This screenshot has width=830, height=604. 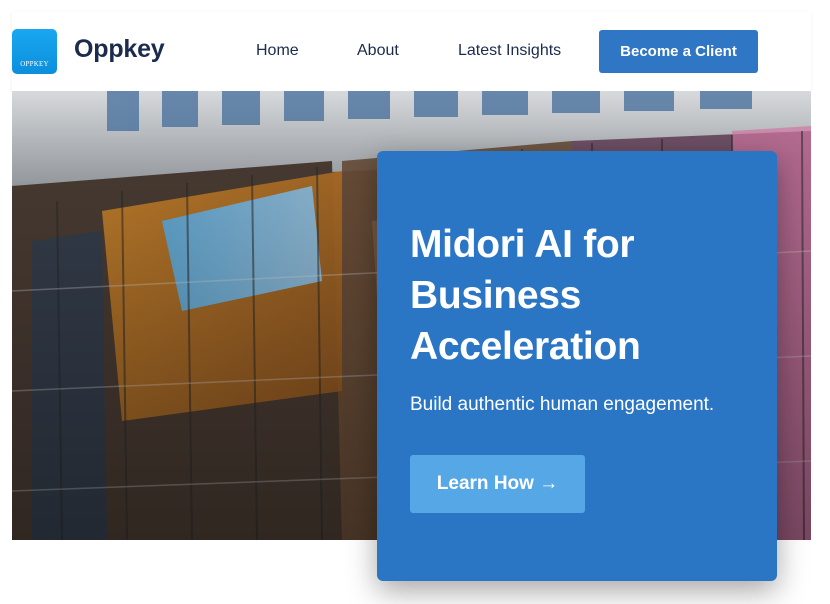 What do you see at coordinates (525, 295) in the screenshot?
I see `hero-title: Midori AI for Business Acceleration` at bounding box center [525, 295].